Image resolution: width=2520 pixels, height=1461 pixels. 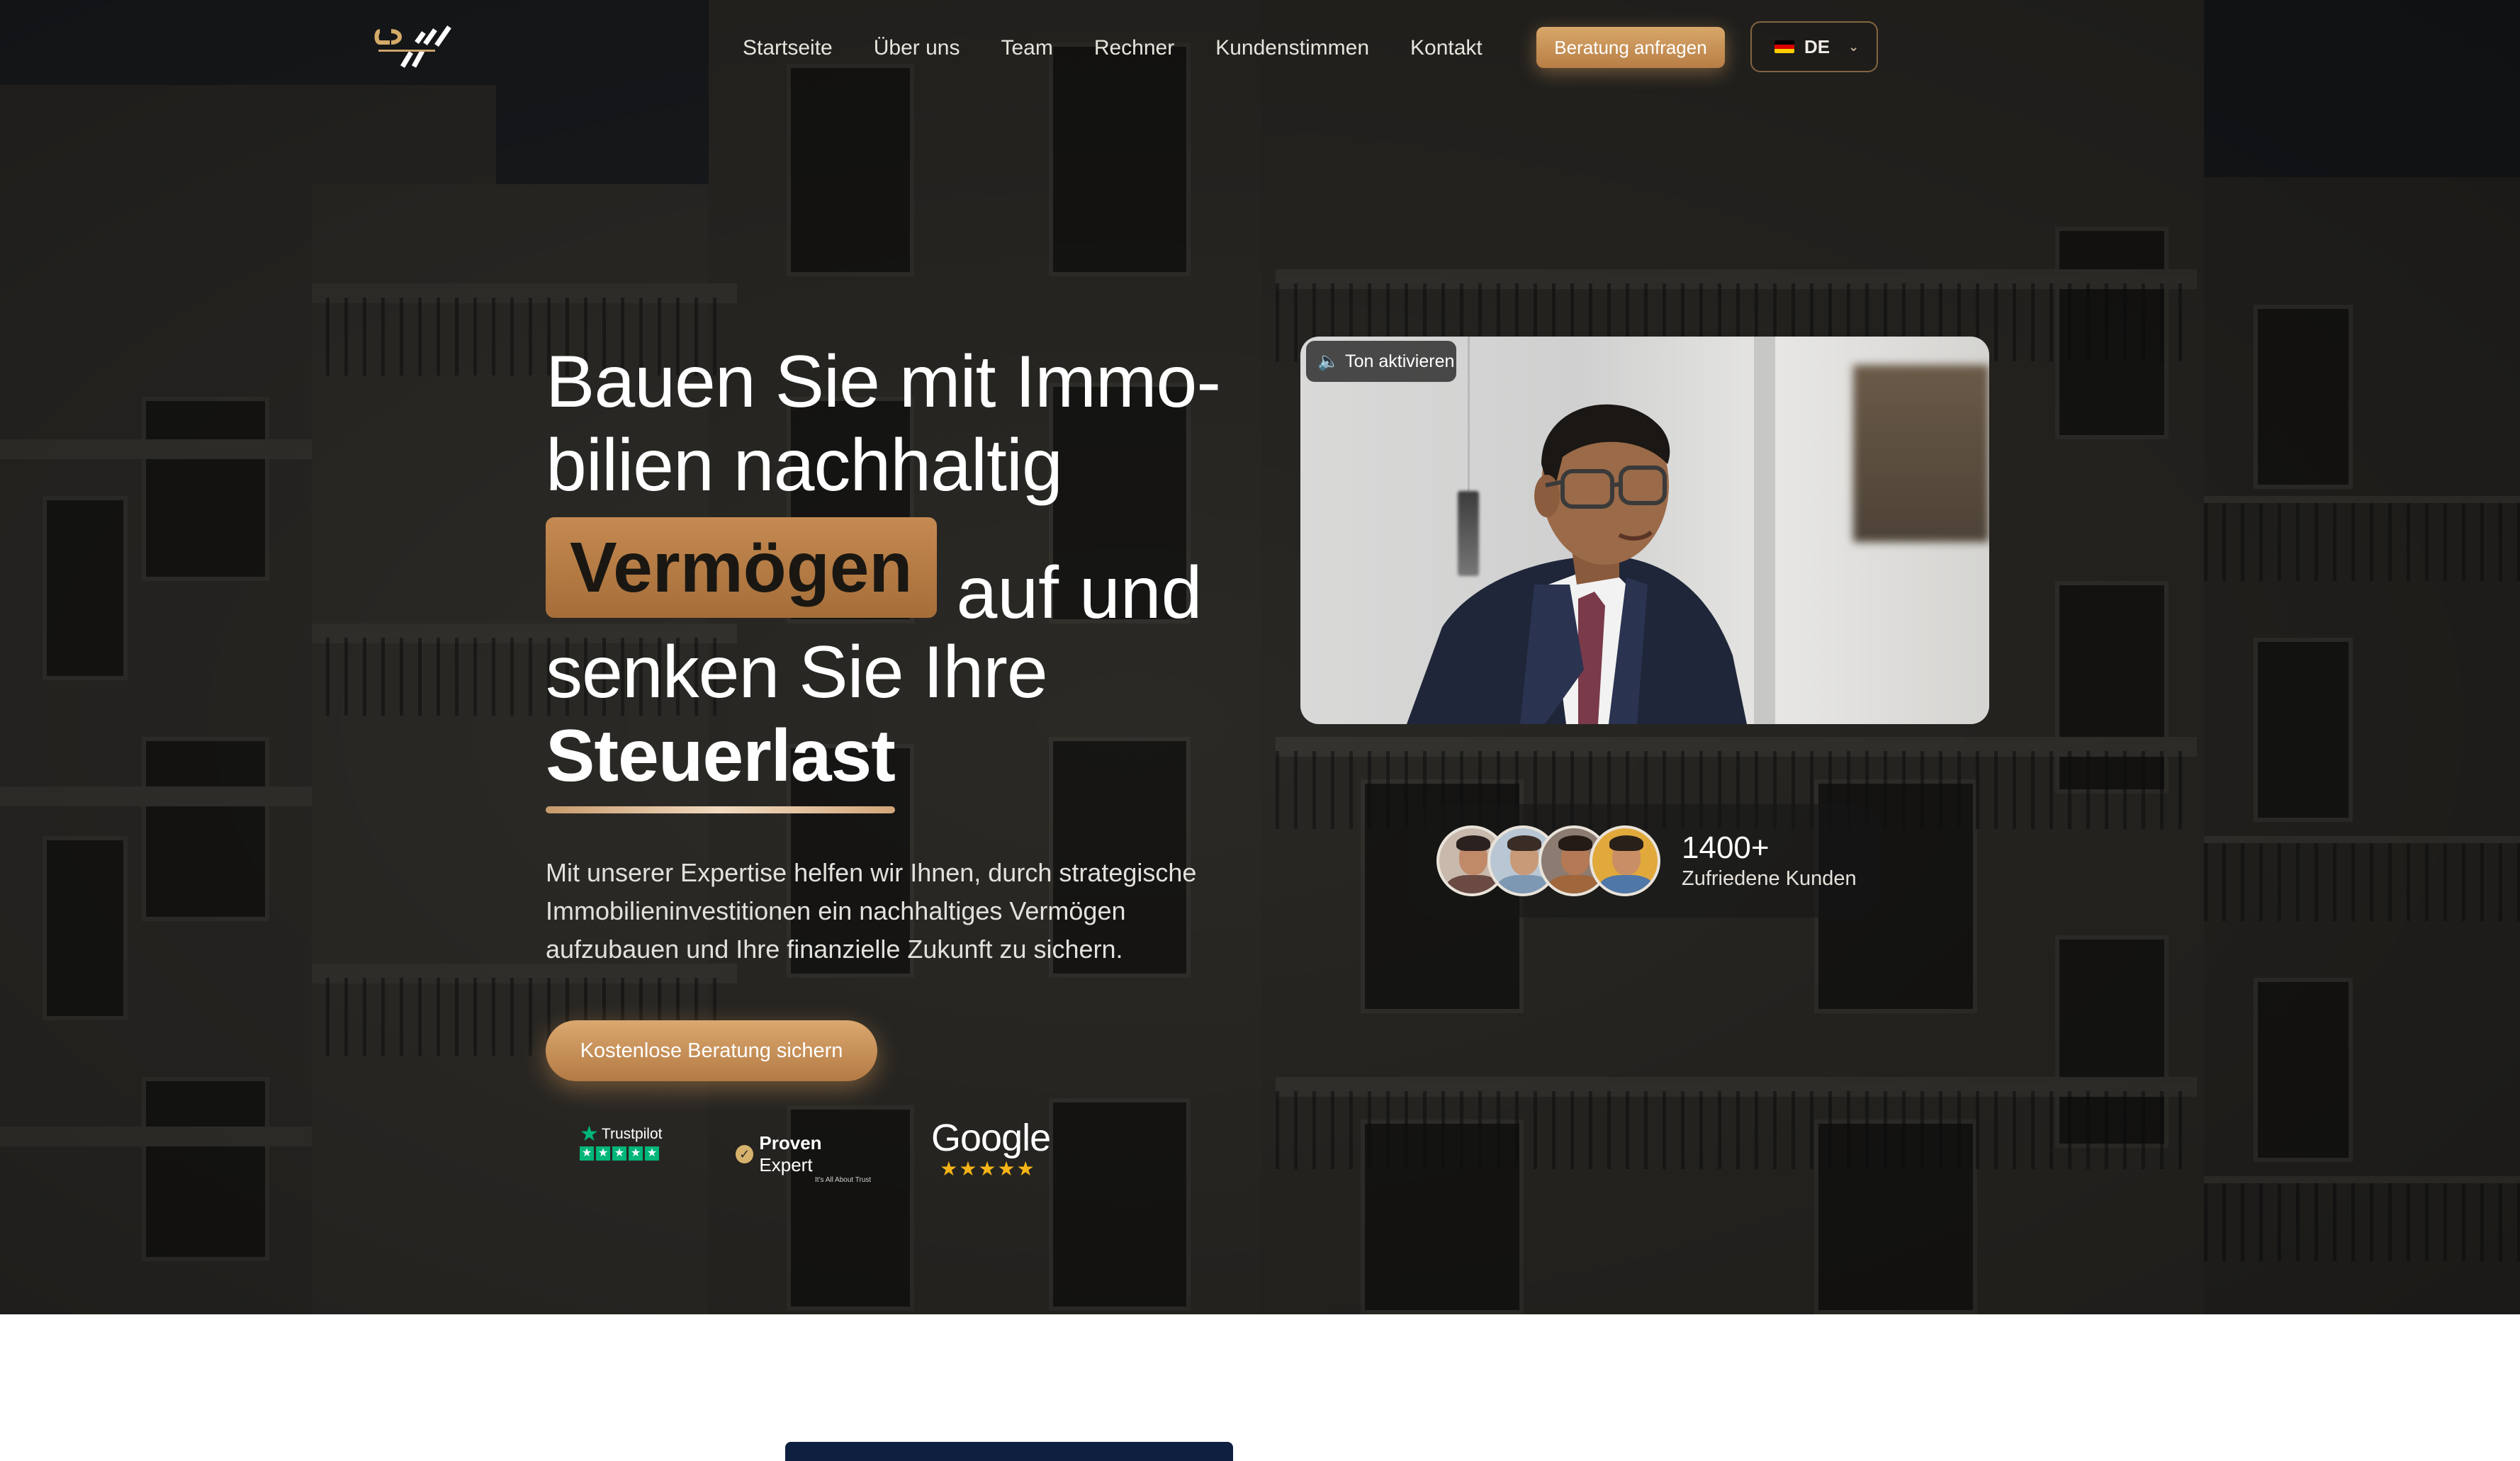 I want to click on google-badge: Google ★★★★★, so click(x=991, y=1148).